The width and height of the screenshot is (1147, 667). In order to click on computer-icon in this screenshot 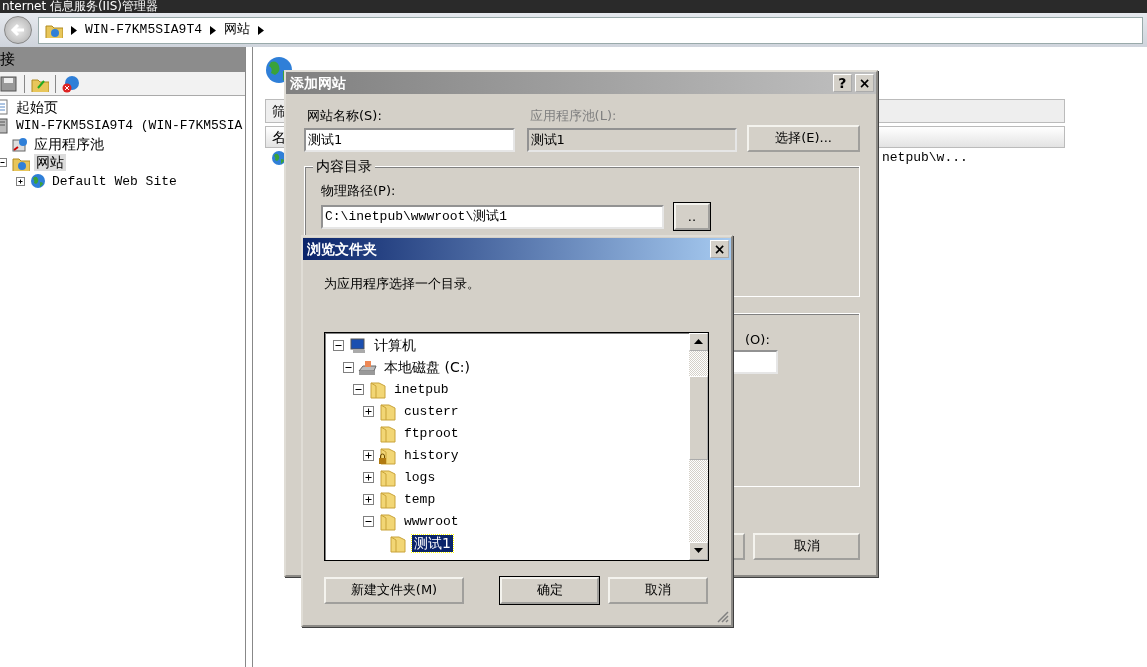, I will do `click(358, 345)`.